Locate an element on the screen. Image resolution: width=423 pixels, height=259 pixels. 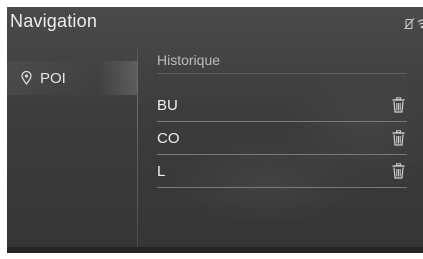
location-pin-icon is located at coordinates (26, 78).